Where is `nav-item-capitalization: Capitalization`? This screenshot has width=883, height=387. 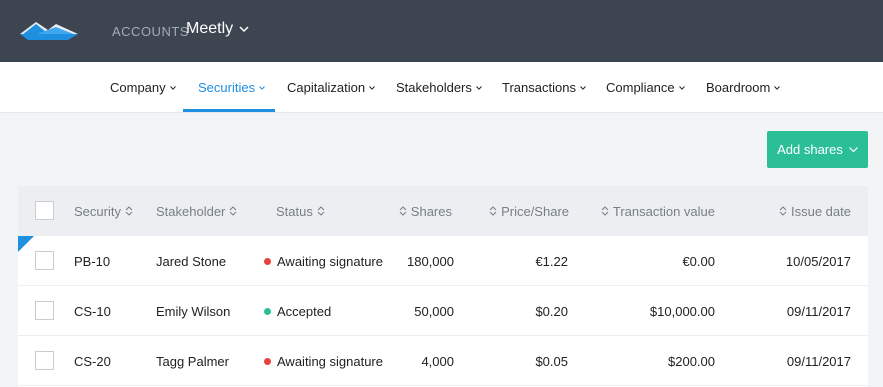 nav-item-capitalization: Capitalization is located at coordinates (331, 87).